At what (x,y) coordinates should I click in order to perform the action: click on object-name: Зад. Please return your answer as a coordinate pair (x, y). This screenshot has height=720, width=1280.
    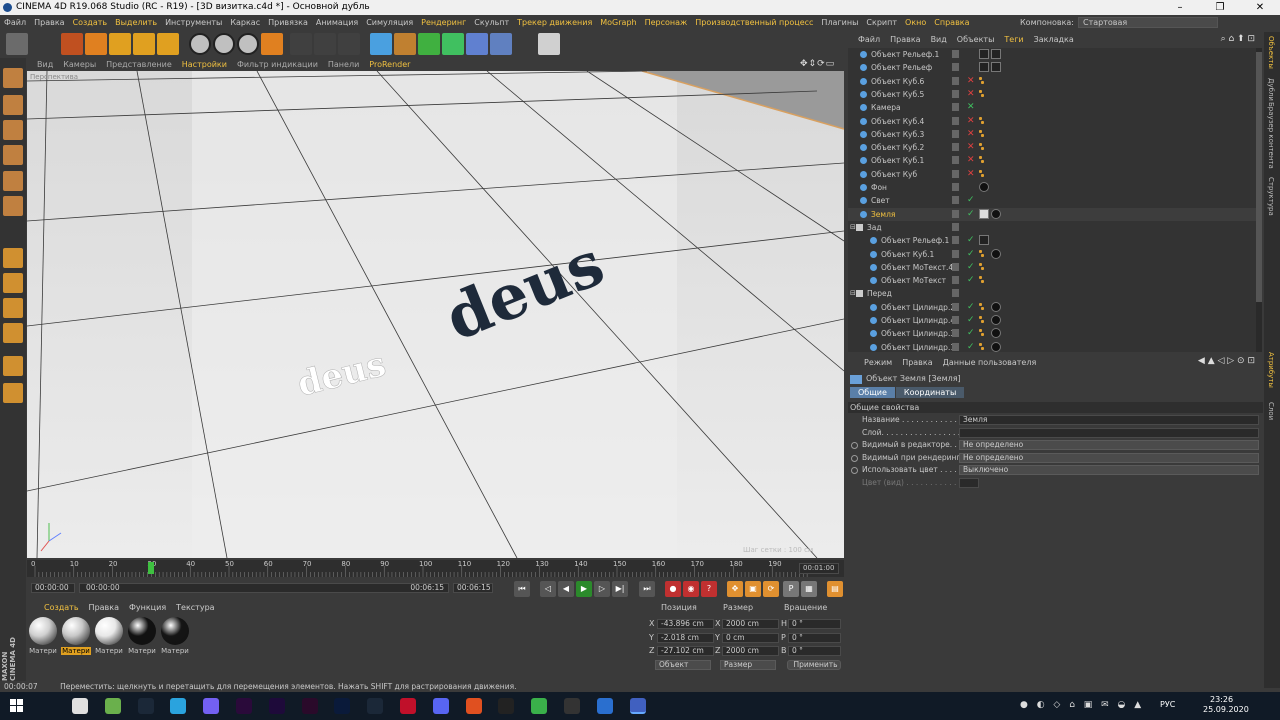
    Looking at the image, I should click on (874, 227).